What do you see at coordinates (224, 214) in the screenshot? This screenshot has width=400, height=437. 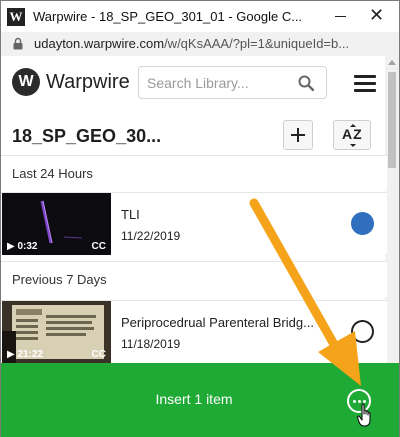 I see `item-title: TLI` at bounding box center [224, 214].